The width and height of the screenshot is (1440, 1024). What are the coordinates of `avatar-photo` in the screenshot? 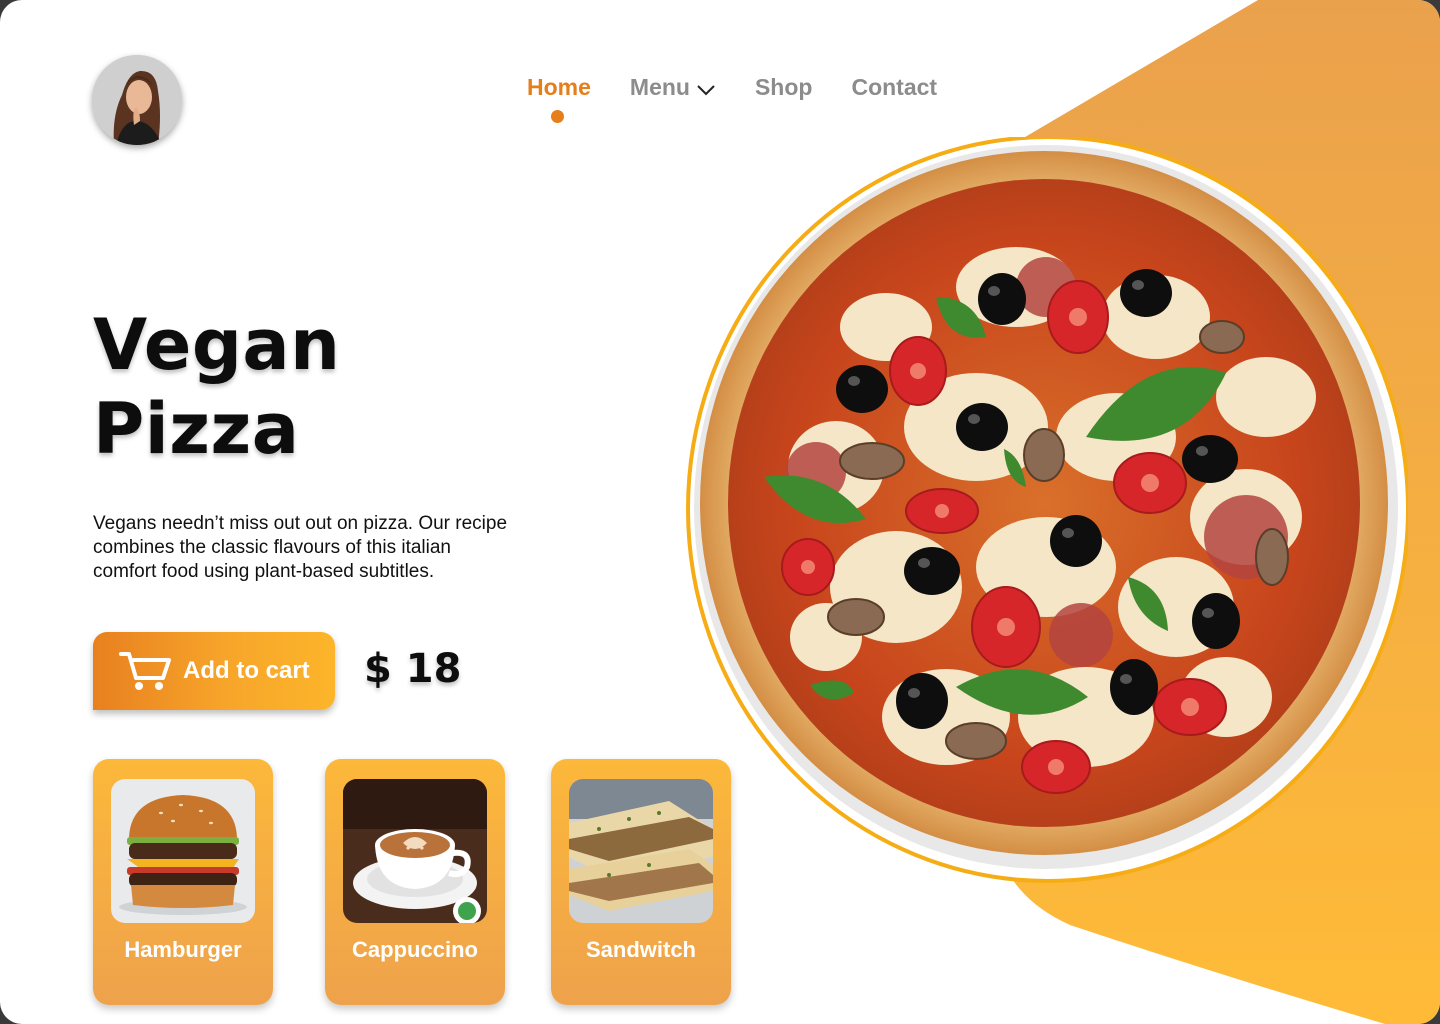 It's located at (137, 100).